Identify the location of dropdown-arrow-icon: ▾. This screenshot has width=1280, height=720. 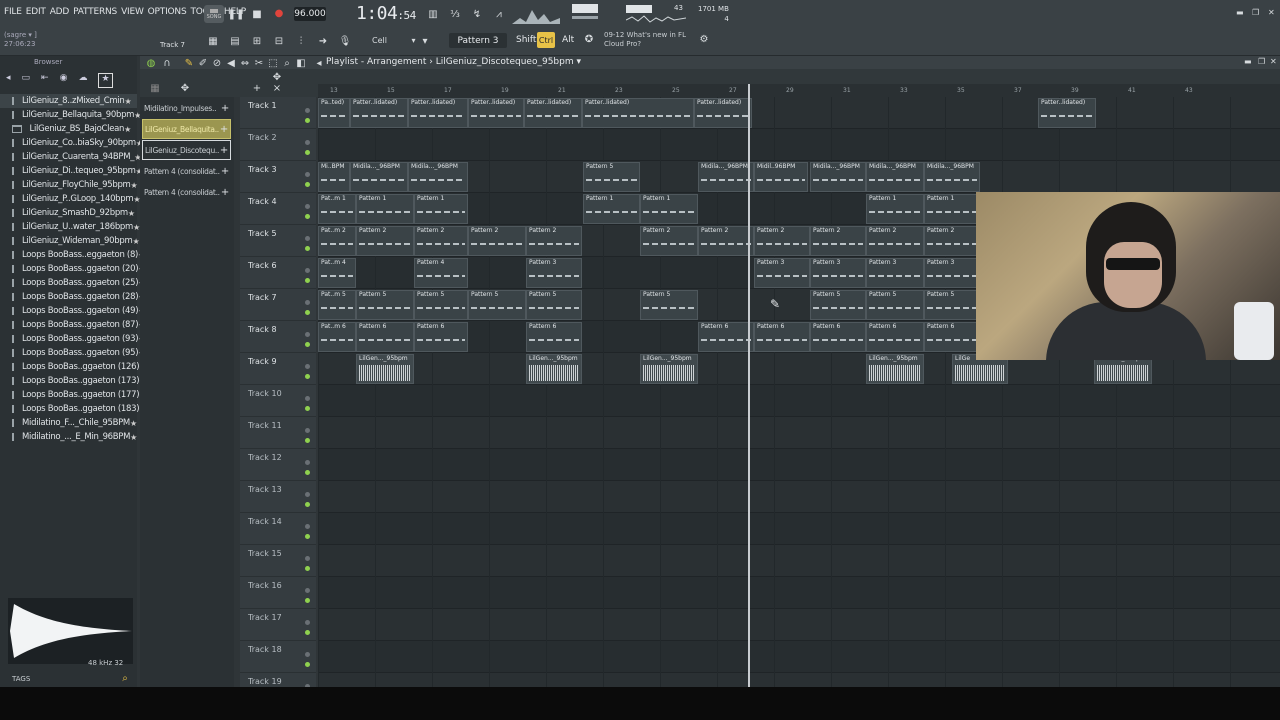
(425, 41).